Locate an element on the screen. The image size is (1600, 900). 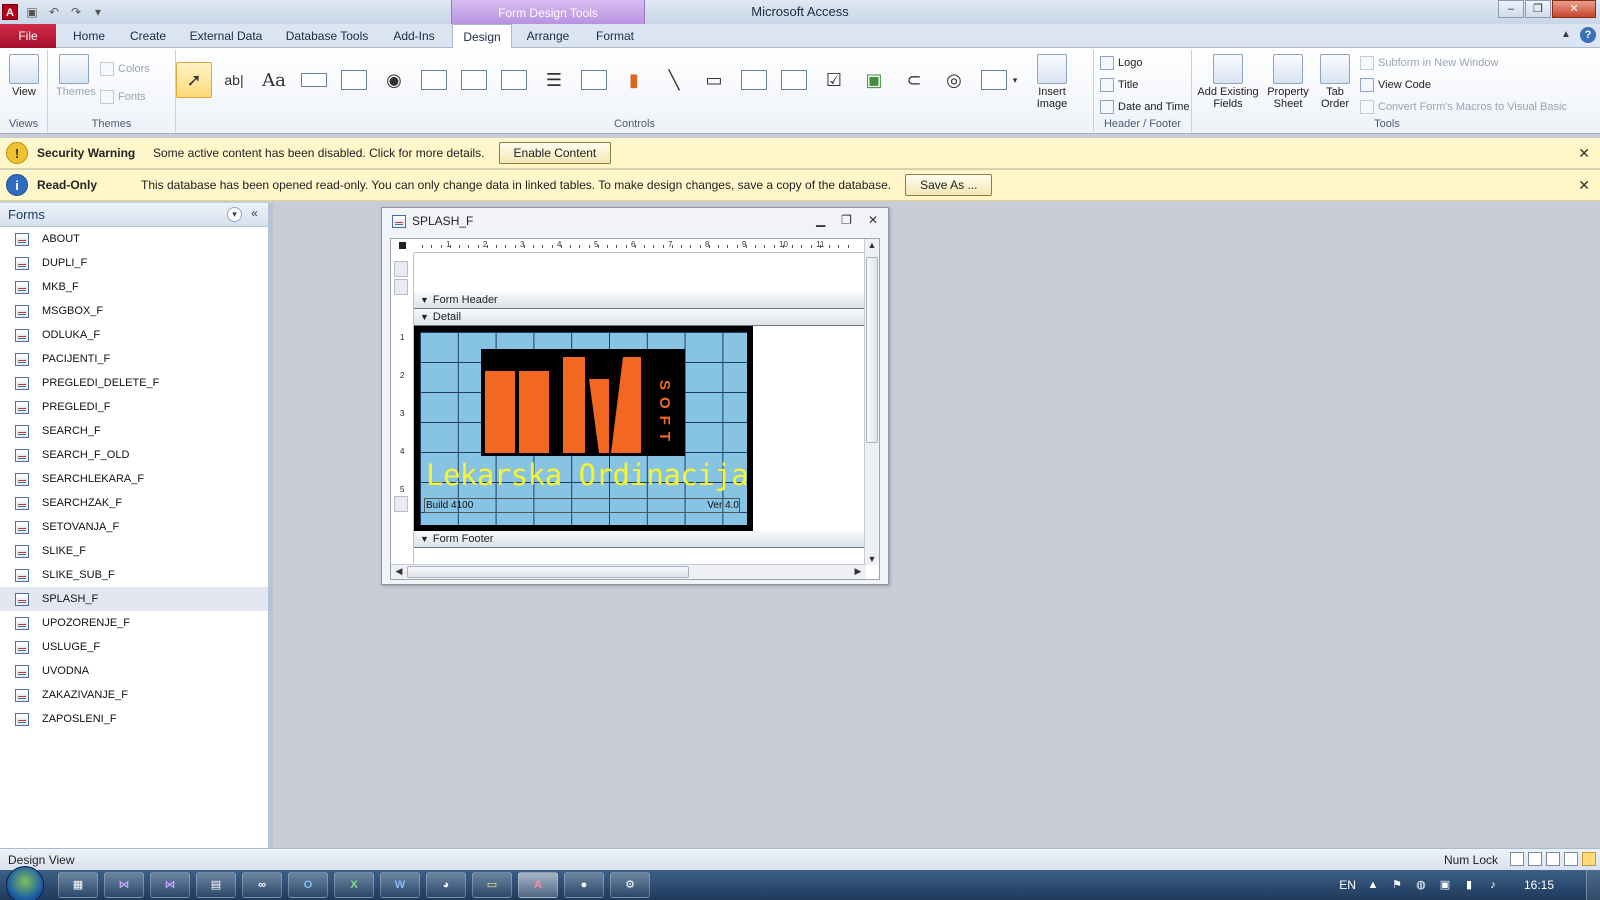
taskbar-visual-studio-icon: ⋈ is located at coordinates (124, 885).